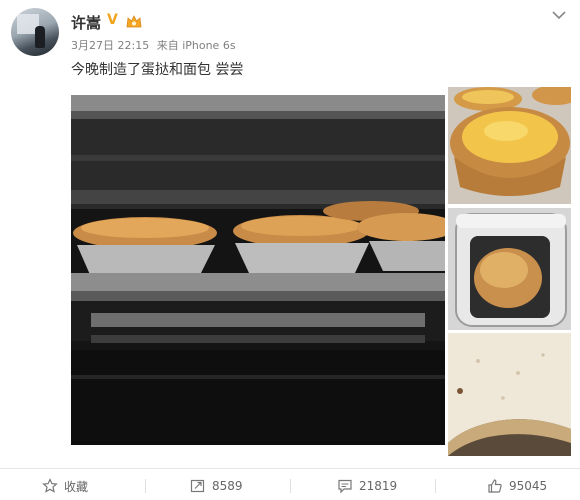 The height and width of the screenshot is (500, 580). What do you see at coordinates (110, 45) in the screenshot?
I see `post-timestamp: 3月27日 22:15` at bounding box center [110, 45].